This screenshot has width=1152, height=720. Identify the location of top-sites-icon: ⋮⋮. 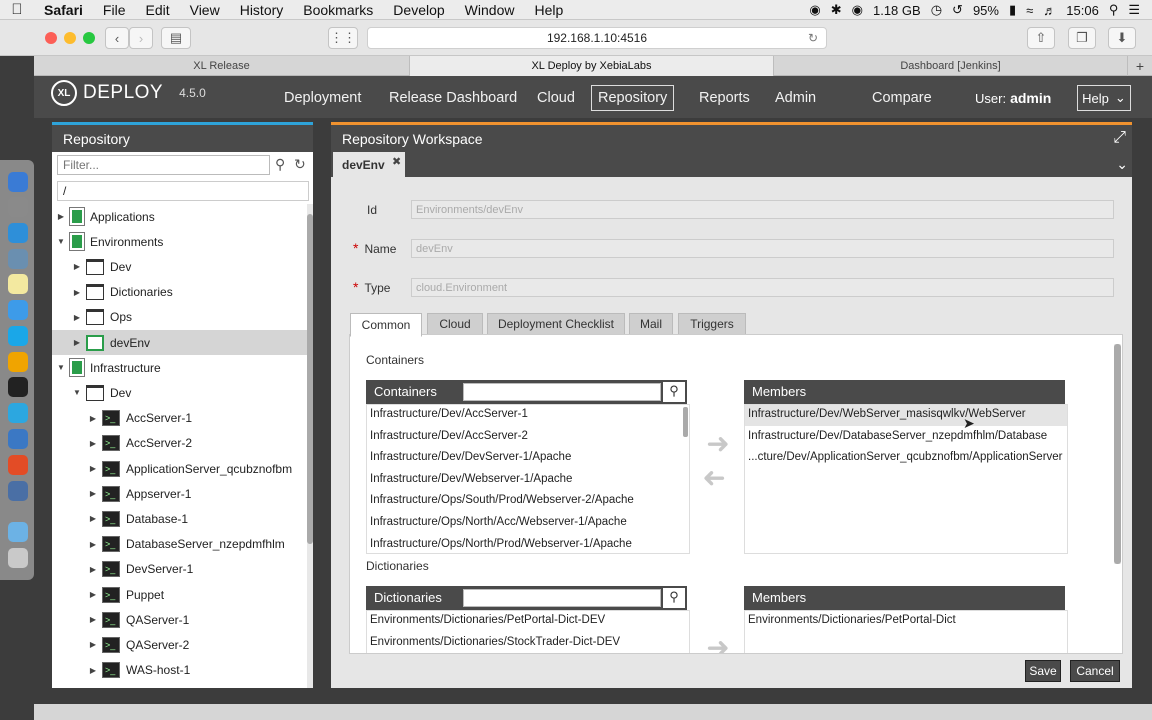
(343, 38).